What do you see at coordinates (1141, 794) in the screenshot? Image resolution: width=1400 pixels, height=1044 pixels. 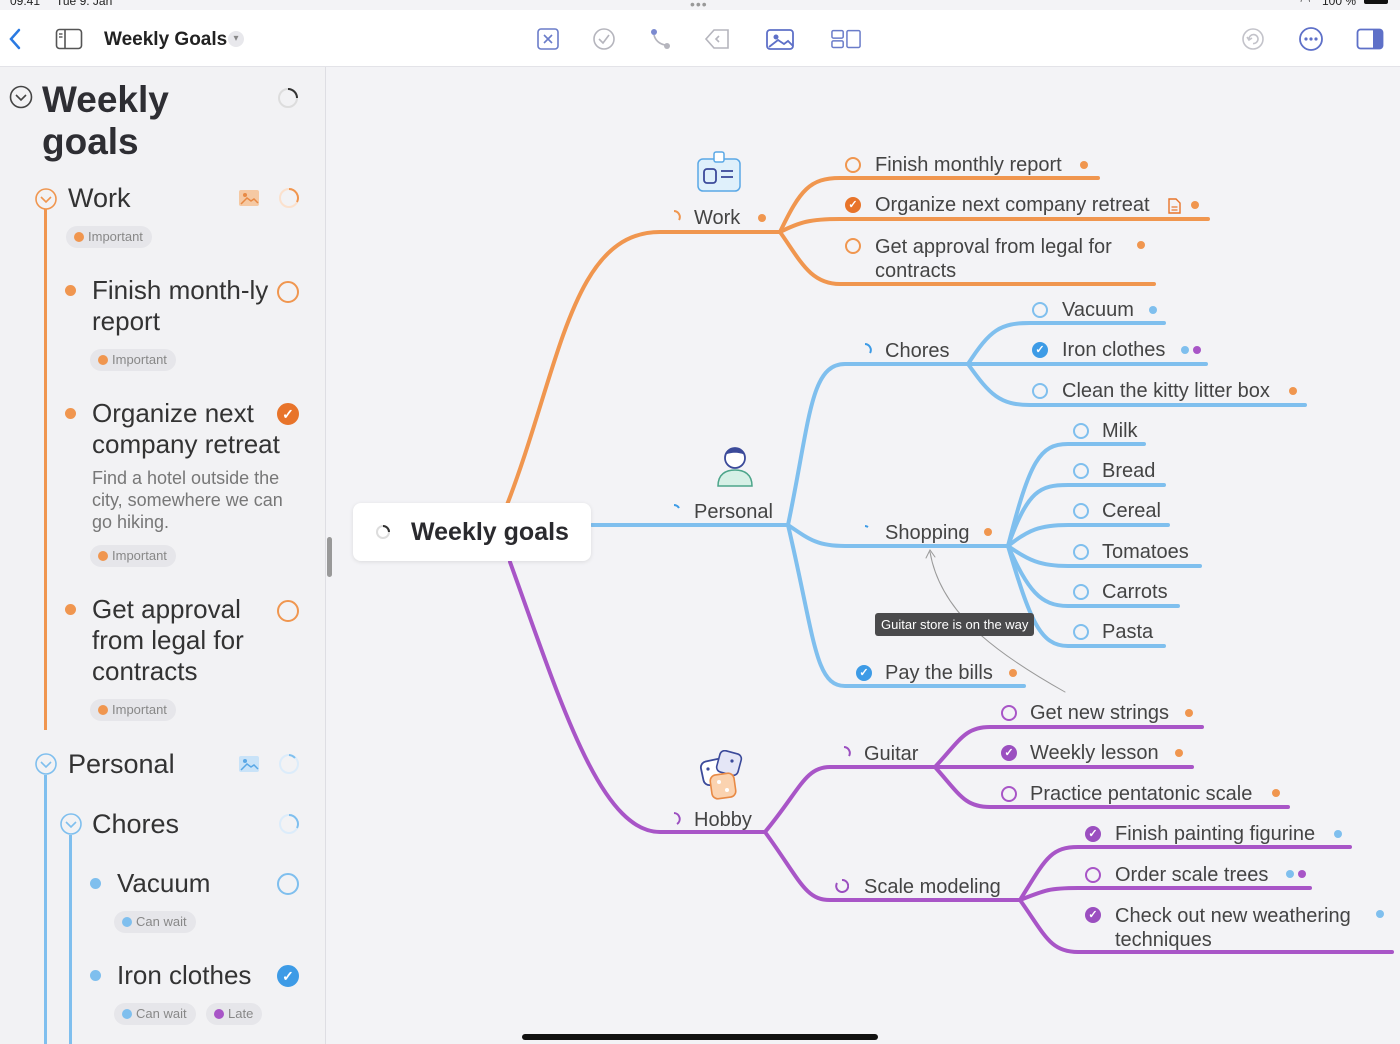 I see `node-pentatonic: Practice pentatonic scale` at bounding box center [1141, 794].